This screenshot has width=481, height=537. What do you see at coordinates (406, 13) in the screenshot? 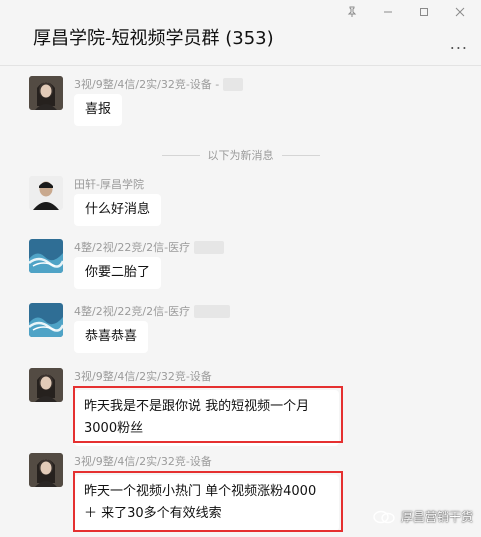
I see `window-controls` at bounding box center [406, 13].